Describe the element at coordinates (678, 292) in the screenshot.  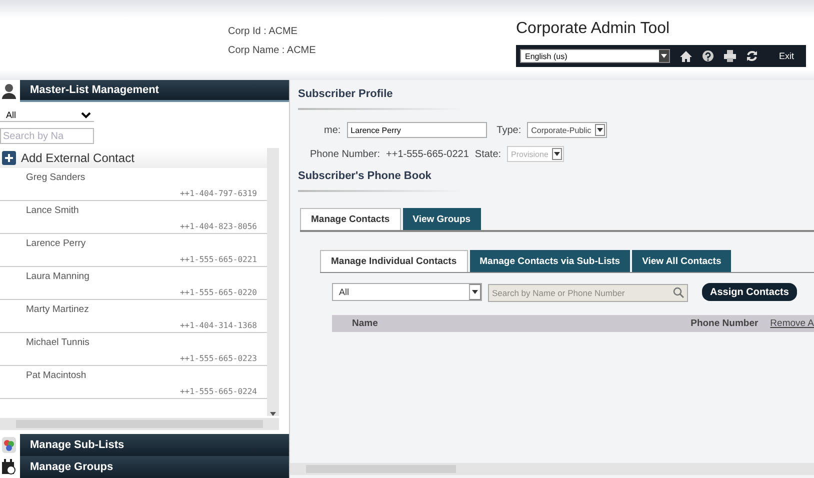
I see `search-icon` at that location.